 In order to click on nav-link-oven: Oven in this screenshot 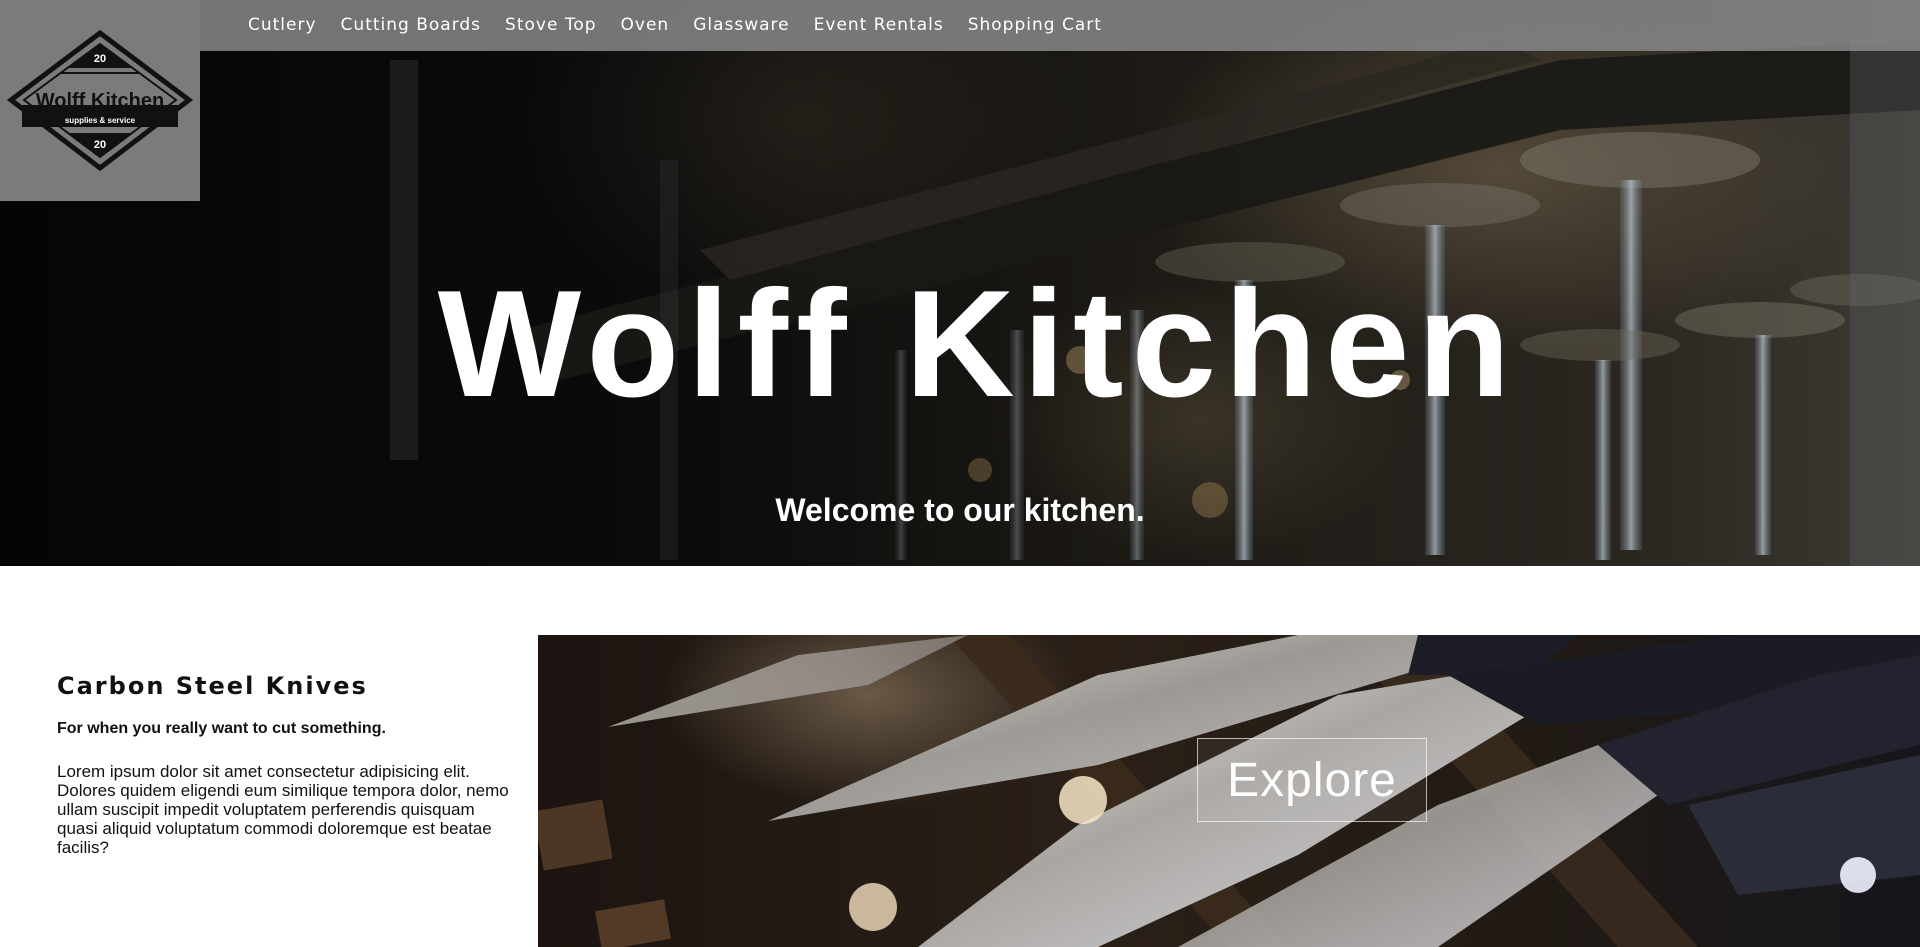, I will do `click(645, 25)`.